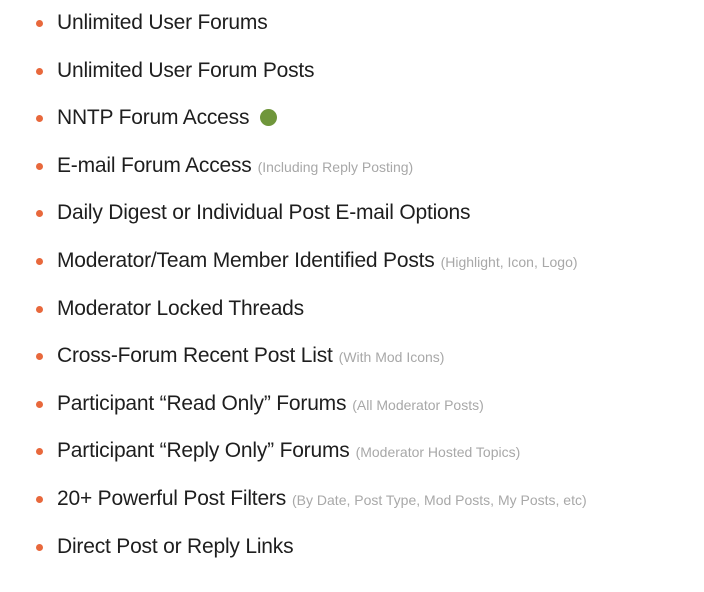  Describe the element at coordinates (352, 32) in the screenshot. I see `list-item: Unlimited User Forums` at that location.